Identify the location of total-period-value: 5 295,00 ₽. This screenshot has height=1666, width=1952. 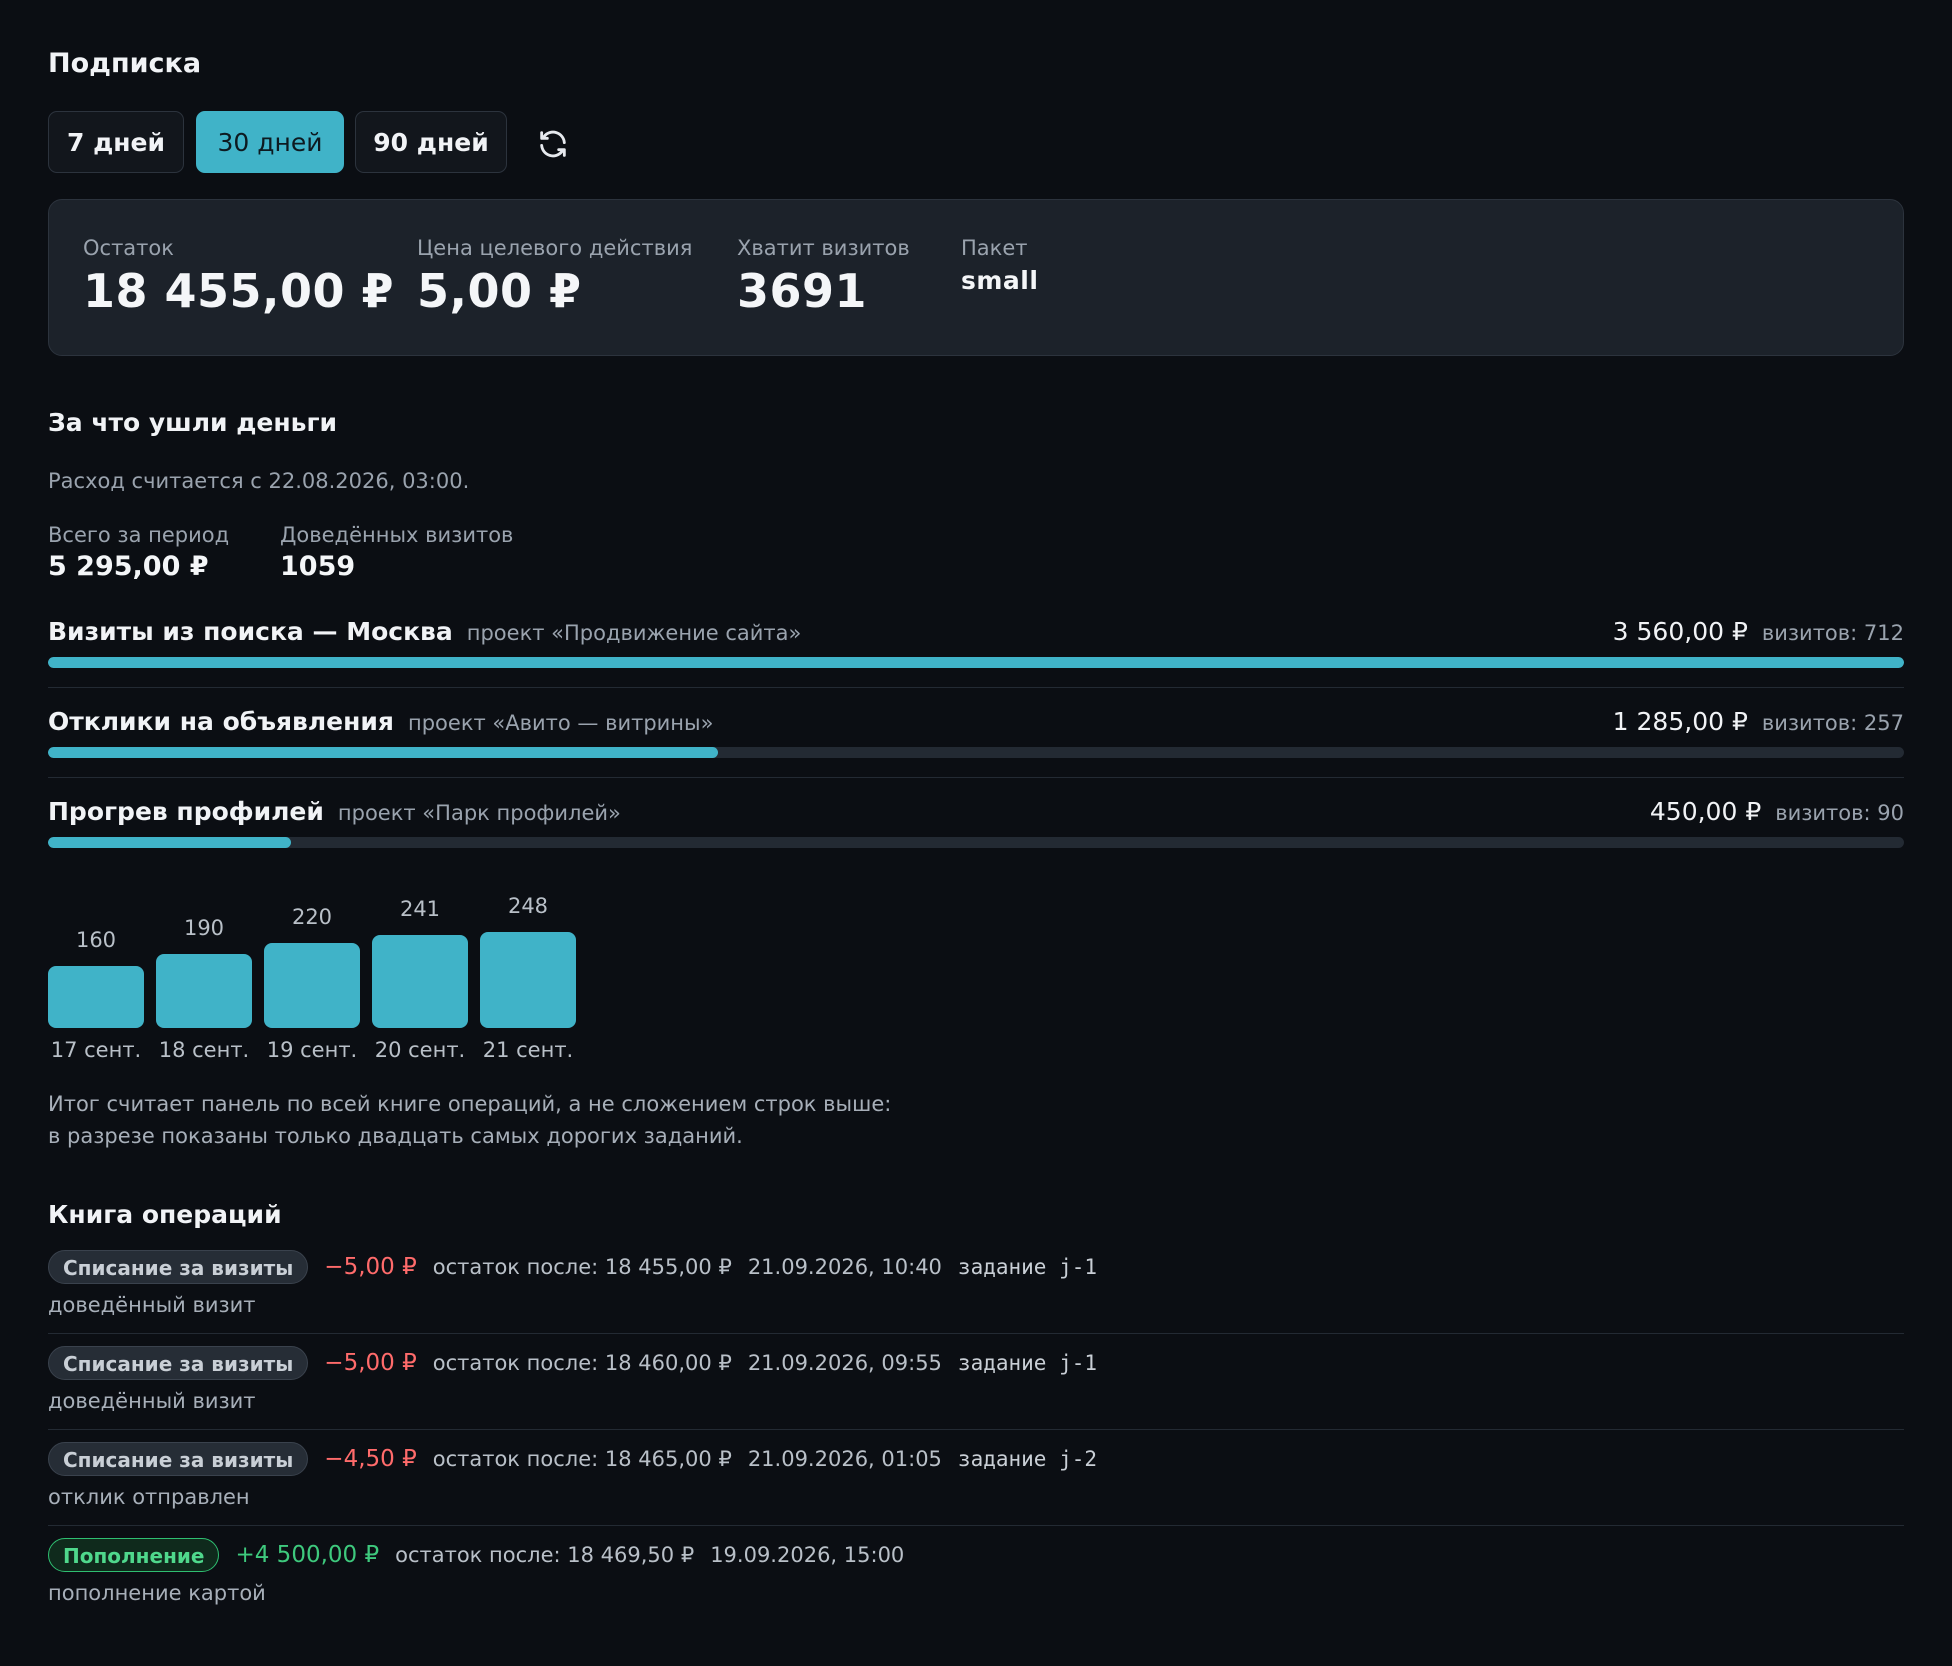
(128, 566).